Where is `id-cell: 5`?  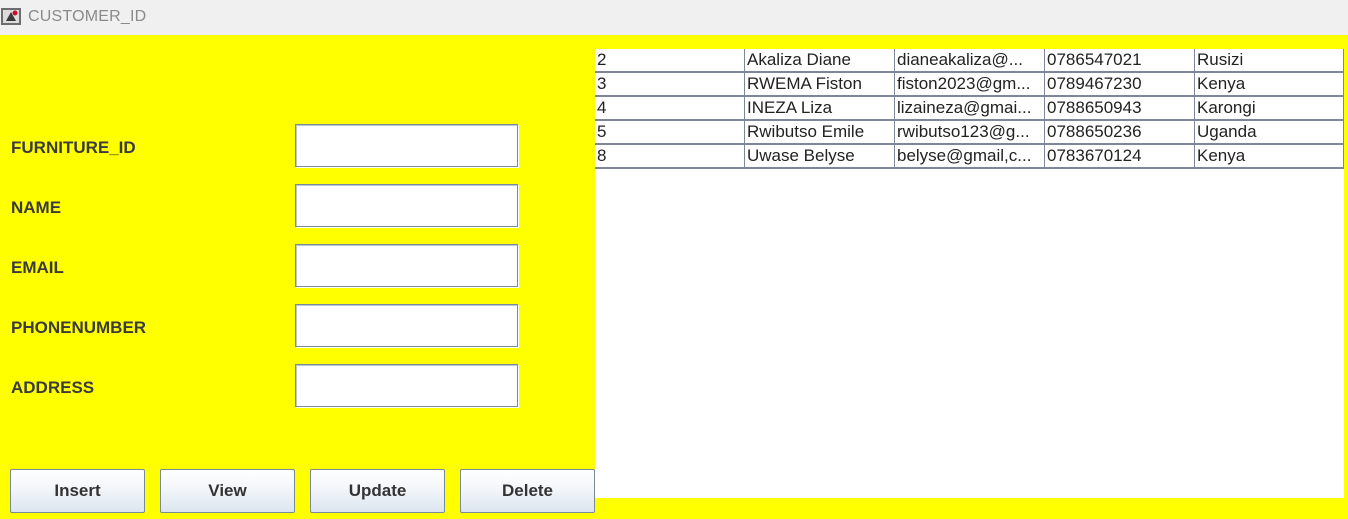 id-cell: 5 is located at coordinates (670, 132).